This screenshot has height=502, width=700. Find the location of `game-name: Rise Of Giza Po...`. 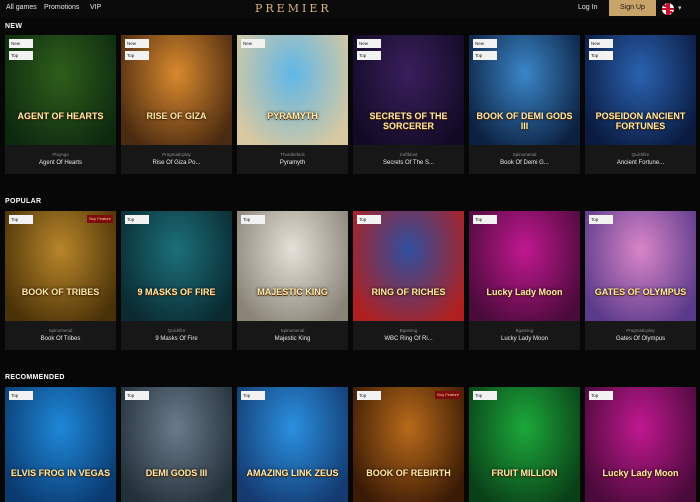

game-name: Rise Of Giza Po... is located at coordinates (176, 163).